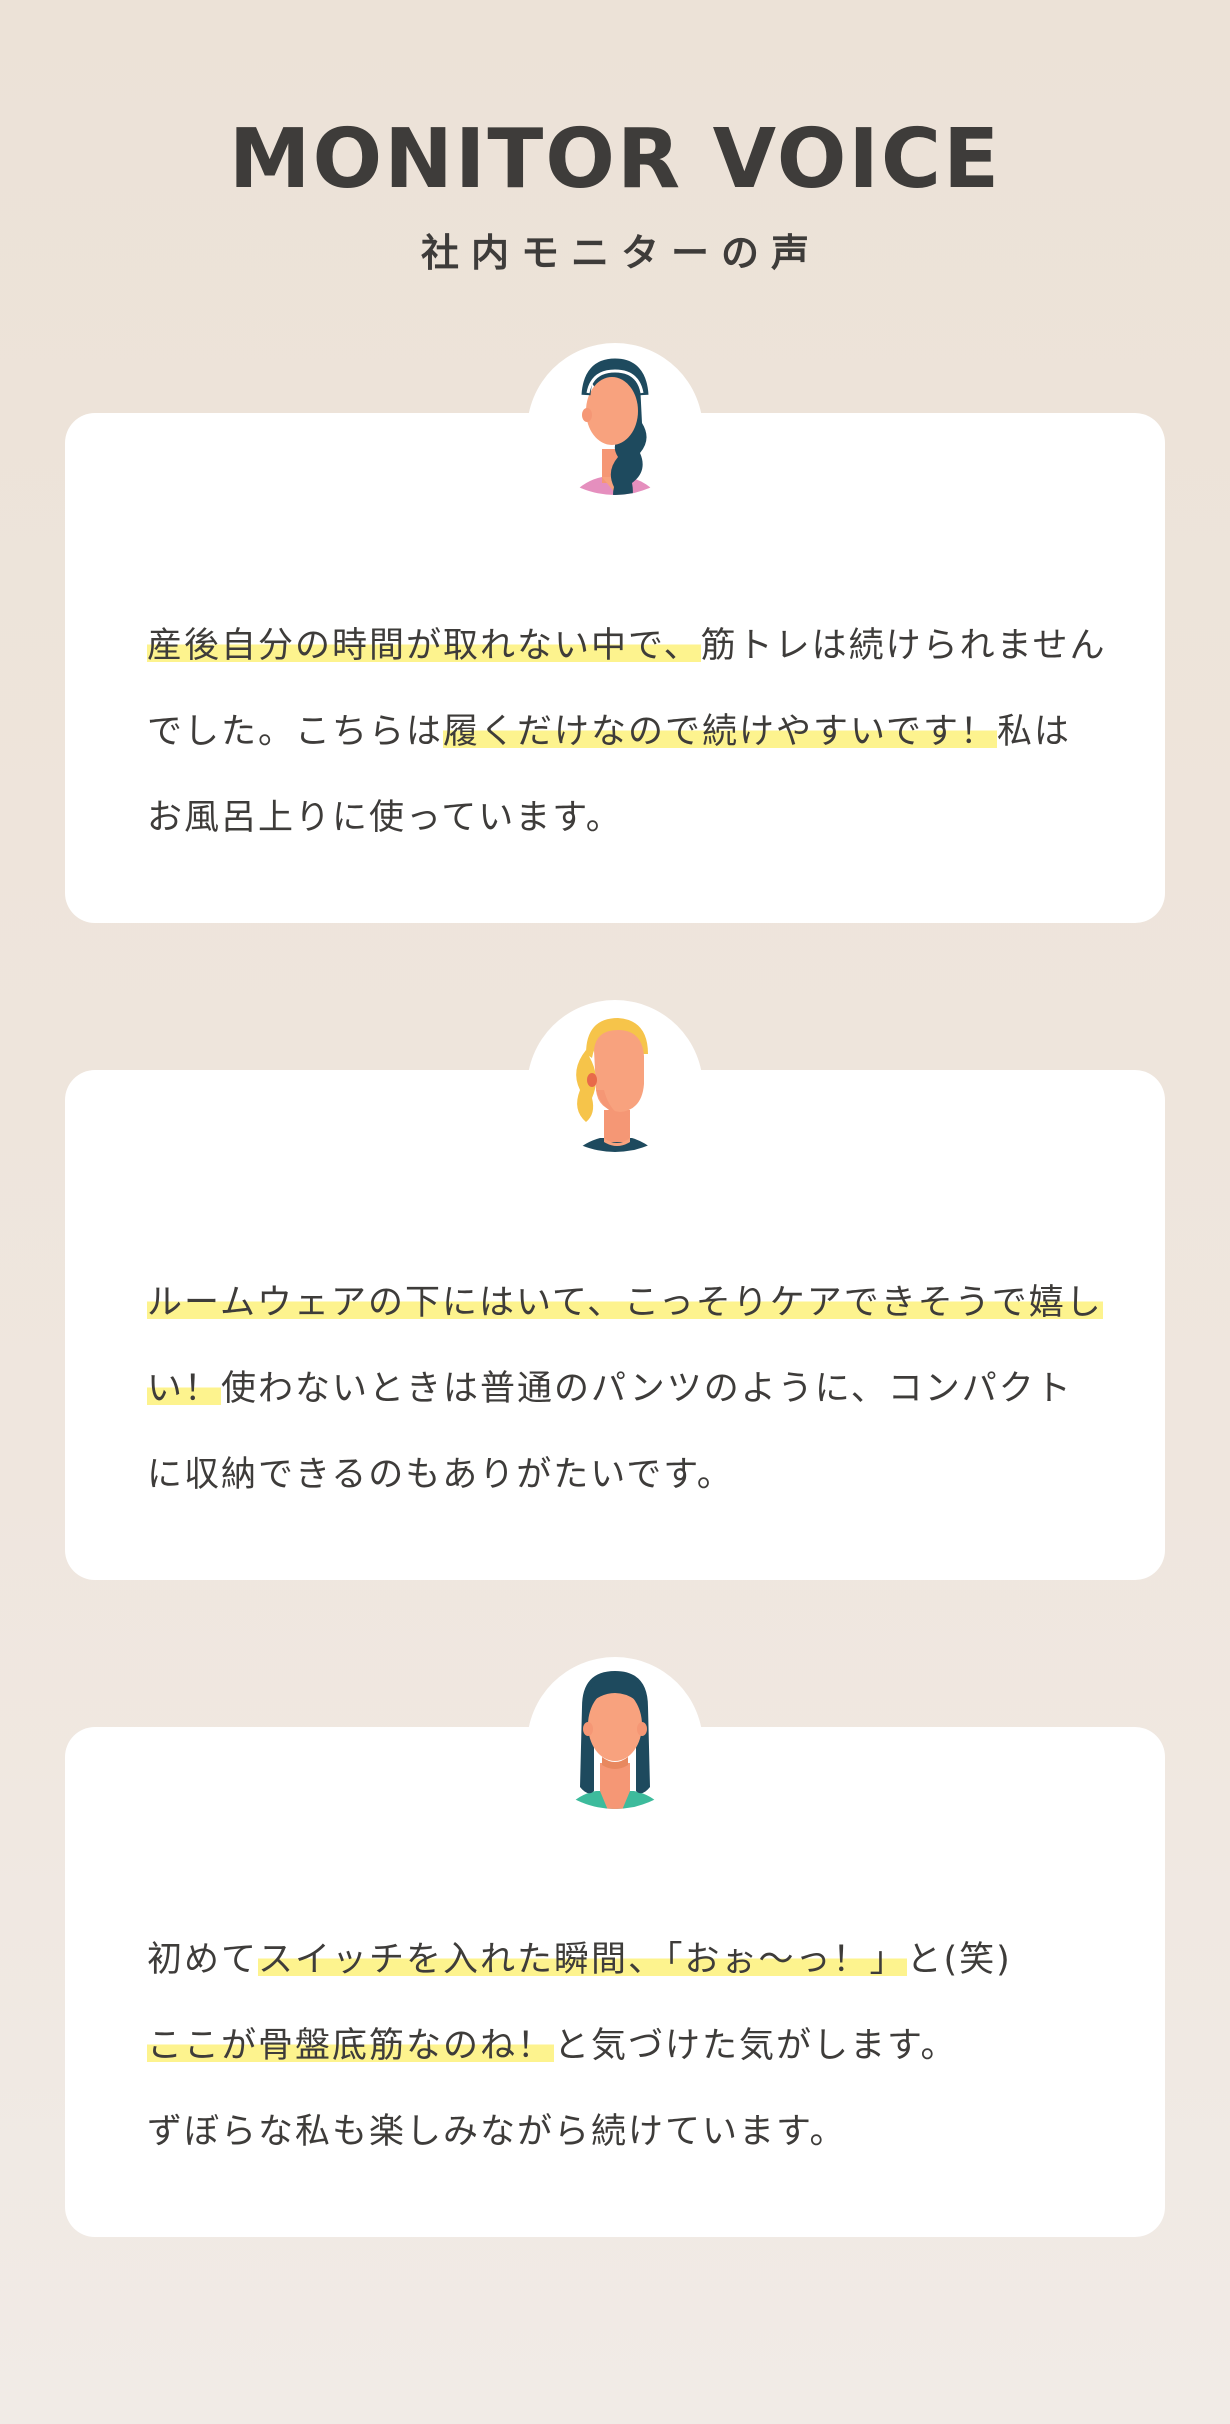 The image size is (1230, 2424). What do you see at coordinates (203, 1960) in the screenshot?
I see `testimonial-text-segment: 初めて` at bounding box center [203, 1960].